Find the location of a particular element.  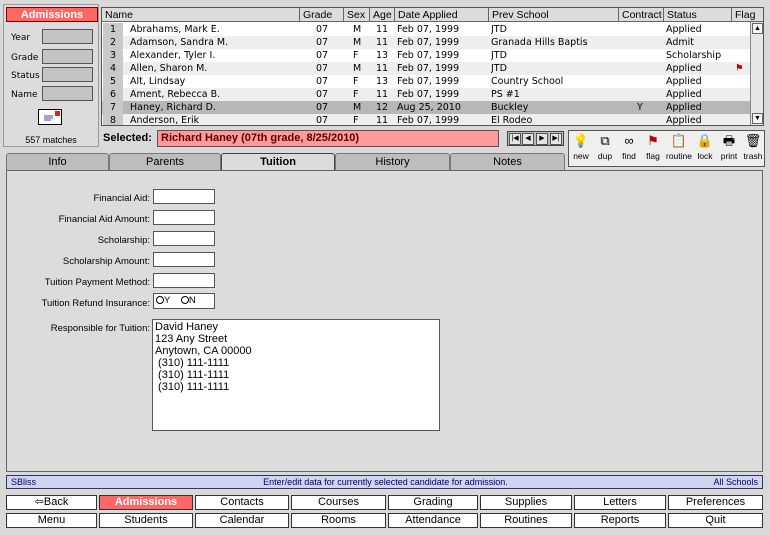

menu-rooms-button: Rooms is located at coordinates (338, 520).